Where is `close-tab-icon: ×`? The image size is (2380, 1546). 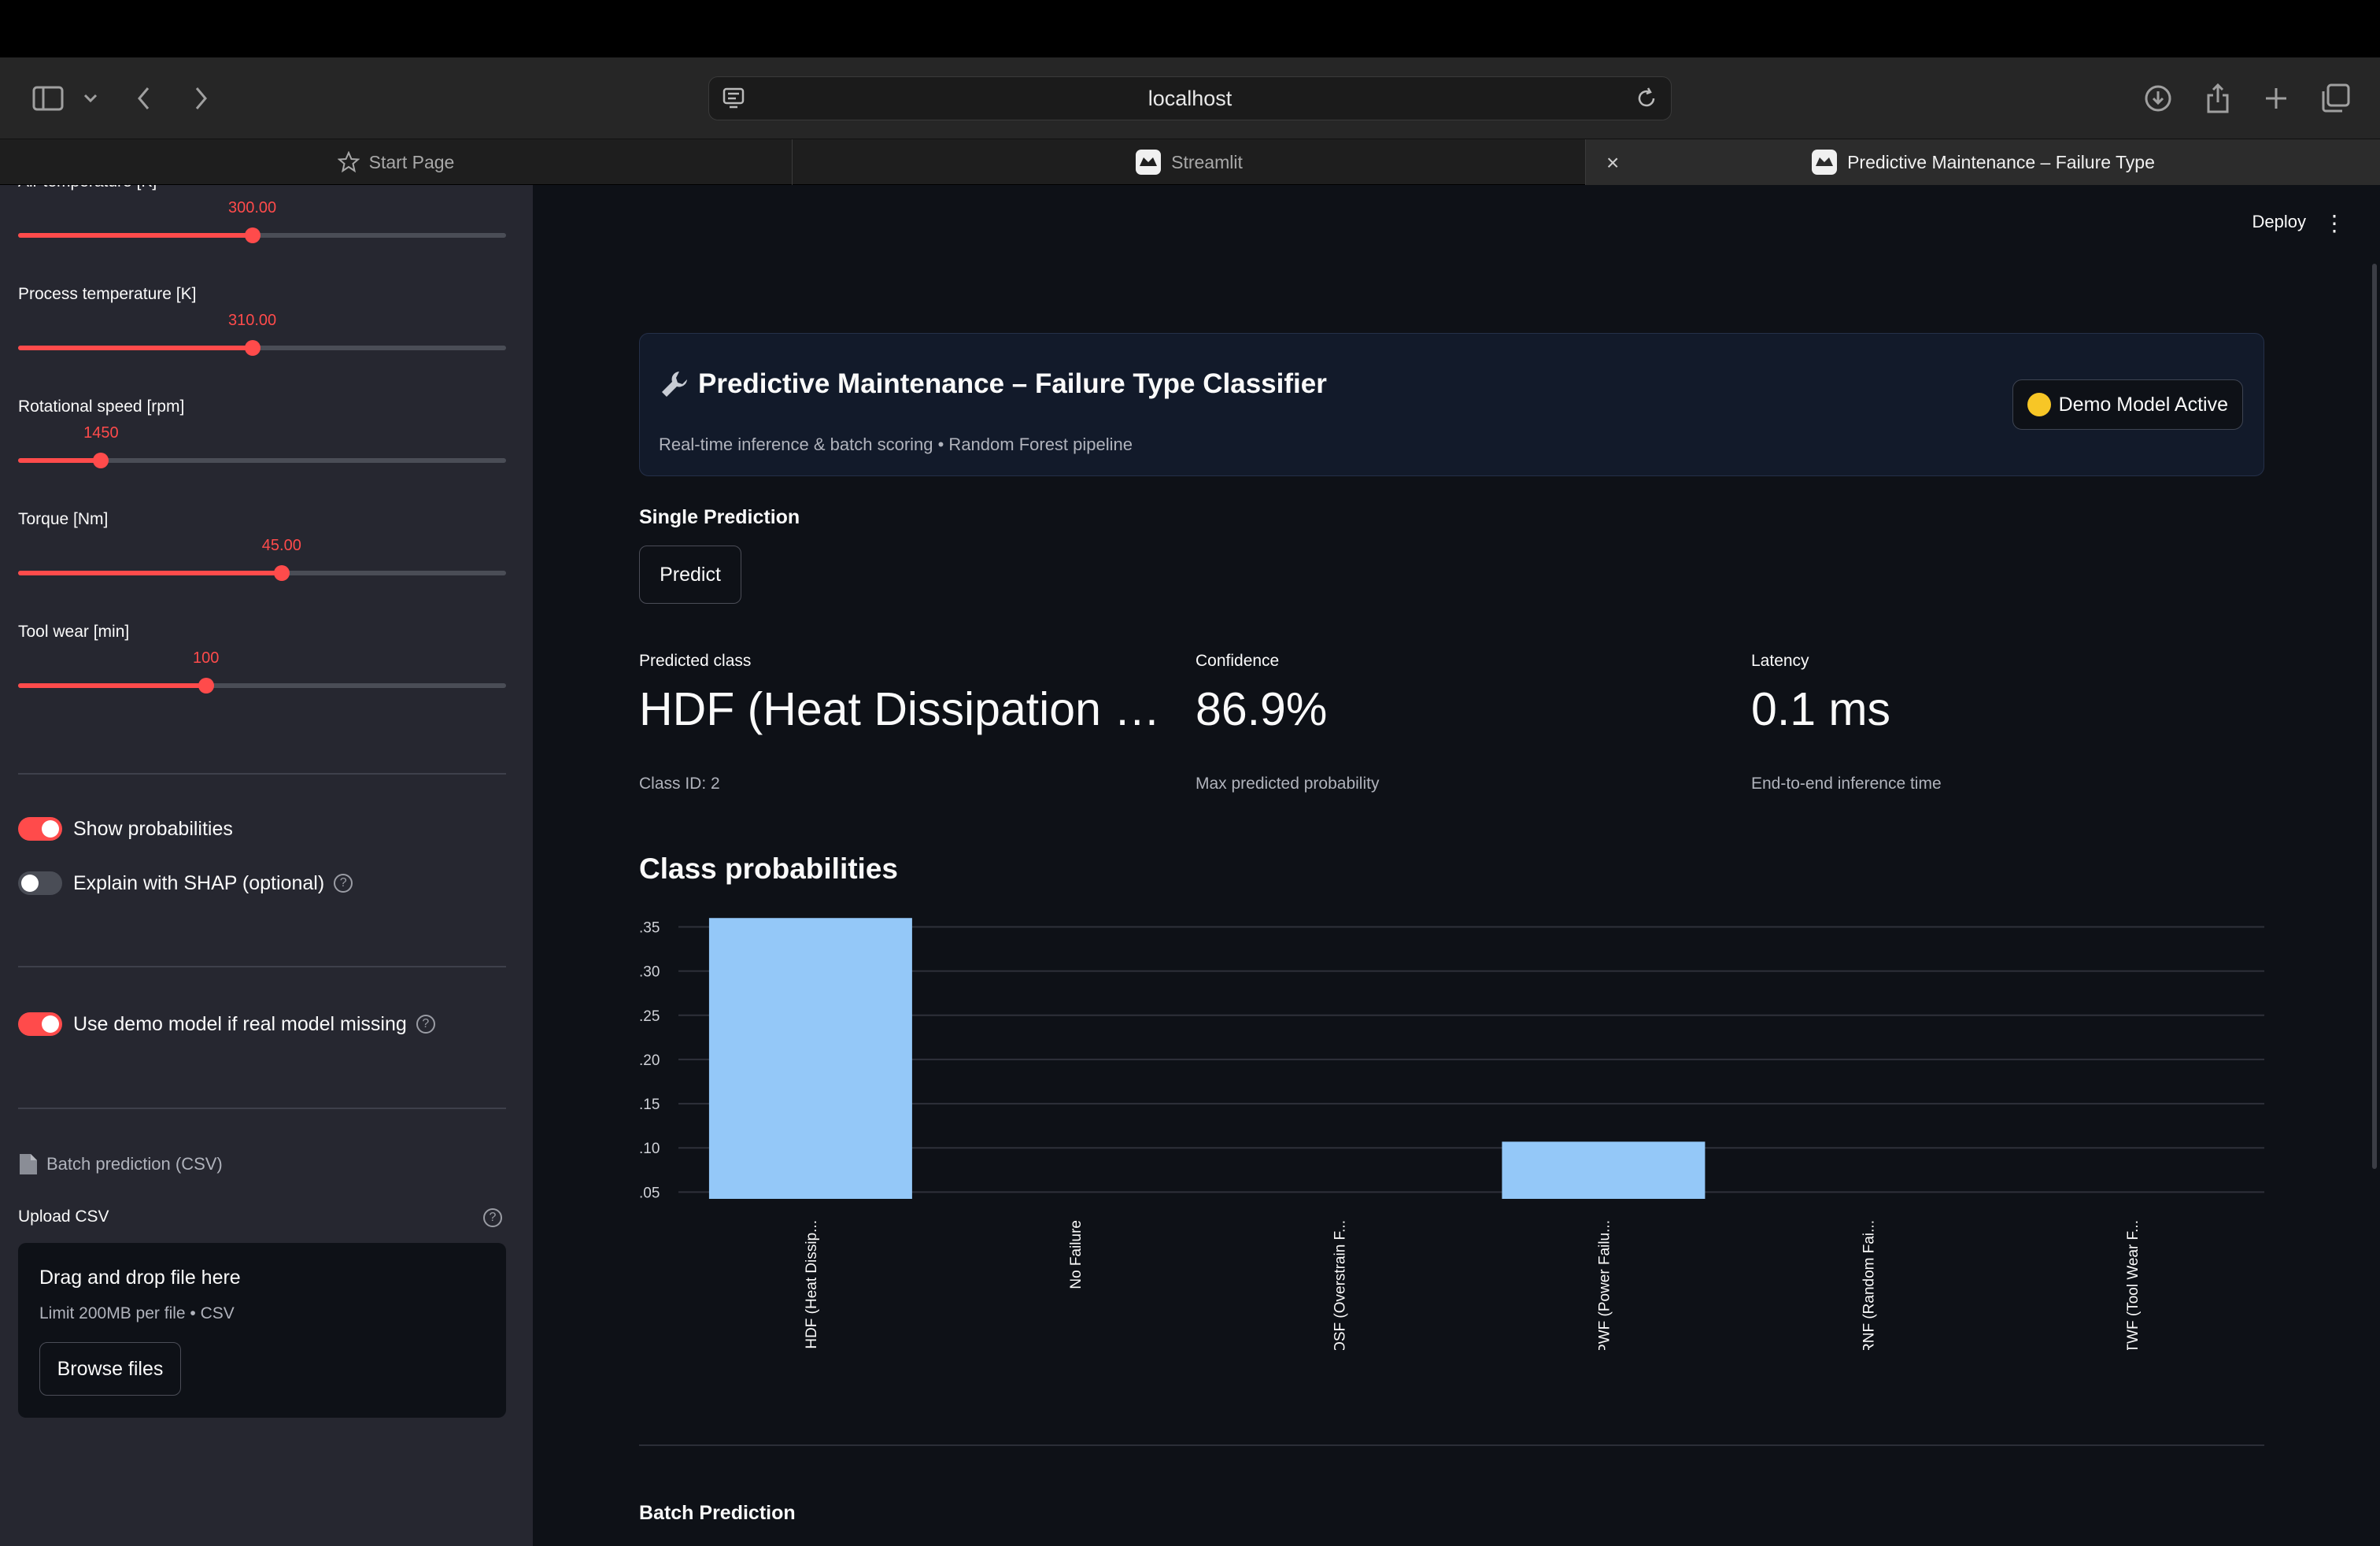 close-tab-icon: × is located at coordinates (1612, 163).